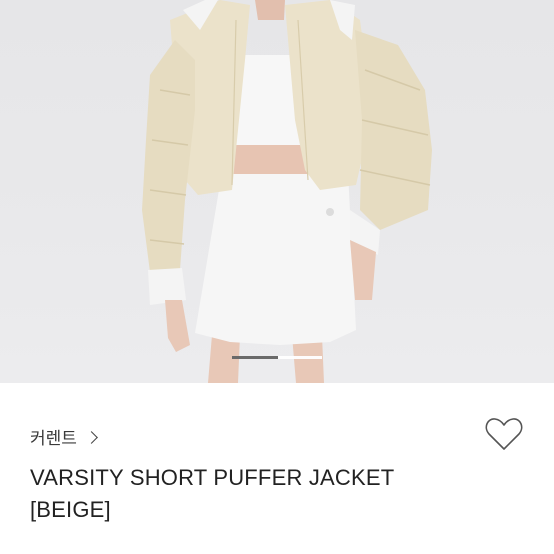 Image resolution: width=554 pixels, height=554 pixels. I want to click on carousel-indicator, so click(277, 357).